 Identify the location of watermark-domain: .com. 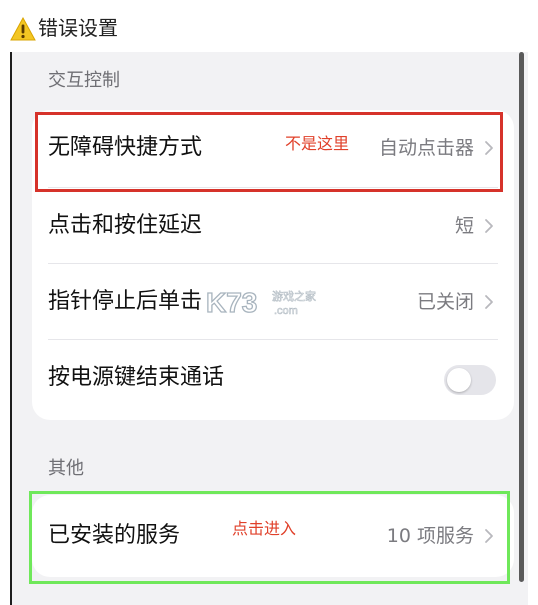
(286, 311).